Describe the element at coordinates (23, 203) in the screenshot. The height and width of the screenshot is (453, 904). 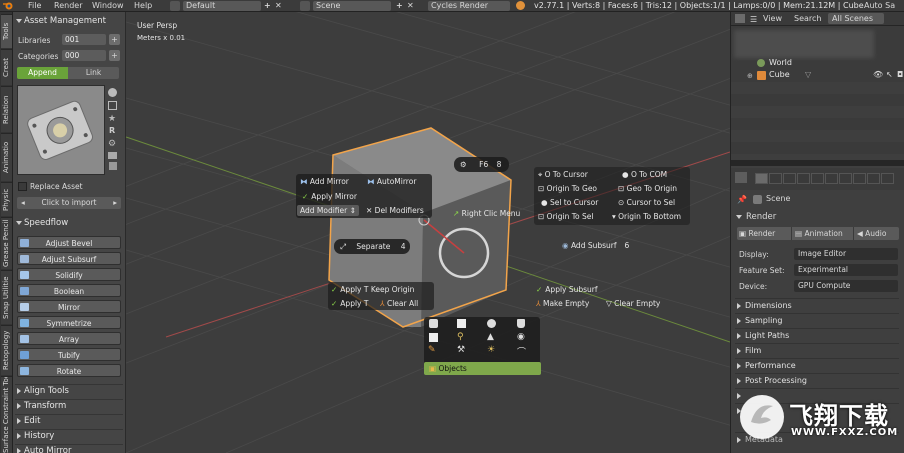
I see `prev-arrow-icon: ◂` at that location.